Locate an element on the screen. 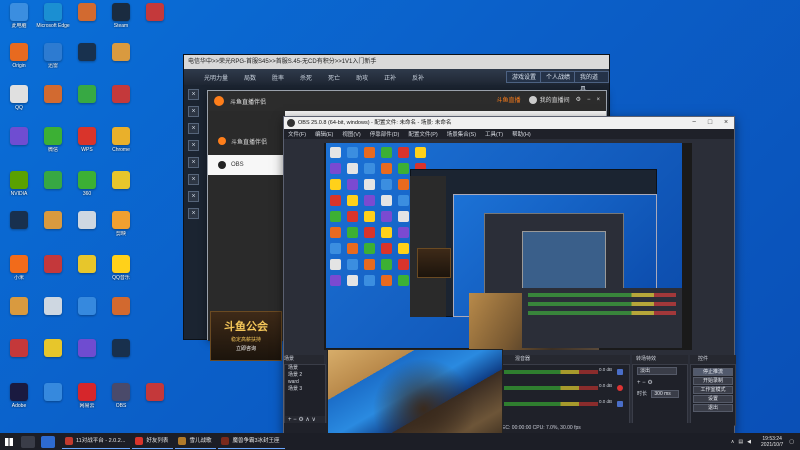 The image size is (800, 450). network-icon: ▤ is located at coordinates (740, 442).